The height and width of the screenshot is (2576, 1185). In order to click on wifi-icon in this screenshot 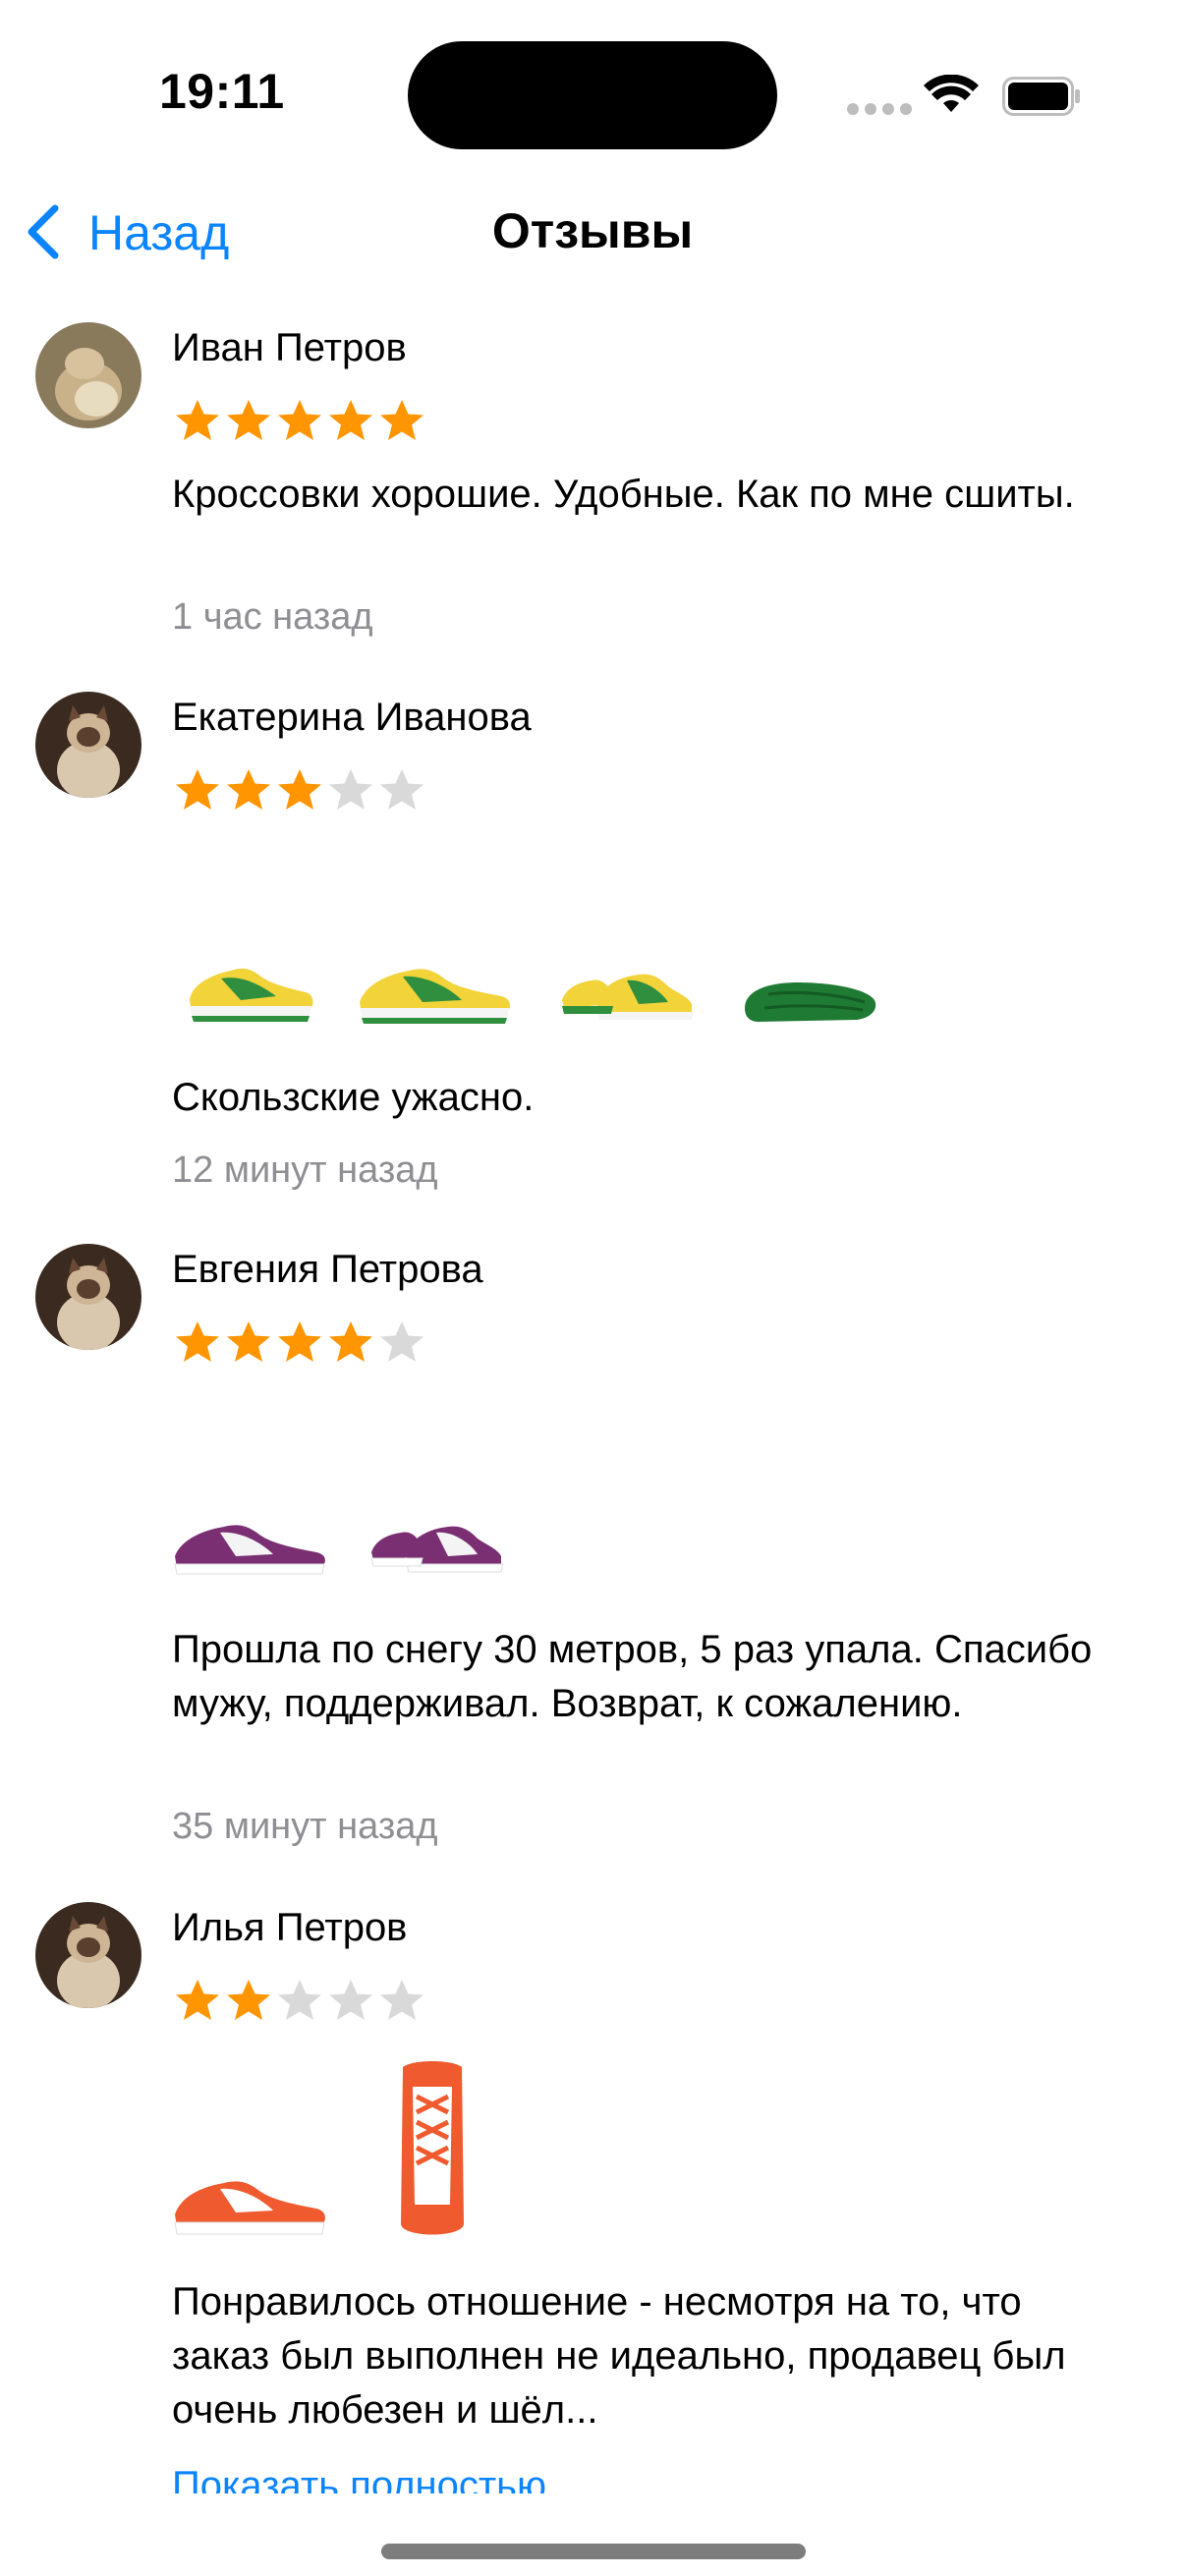, I will do `click(952, 93)`.